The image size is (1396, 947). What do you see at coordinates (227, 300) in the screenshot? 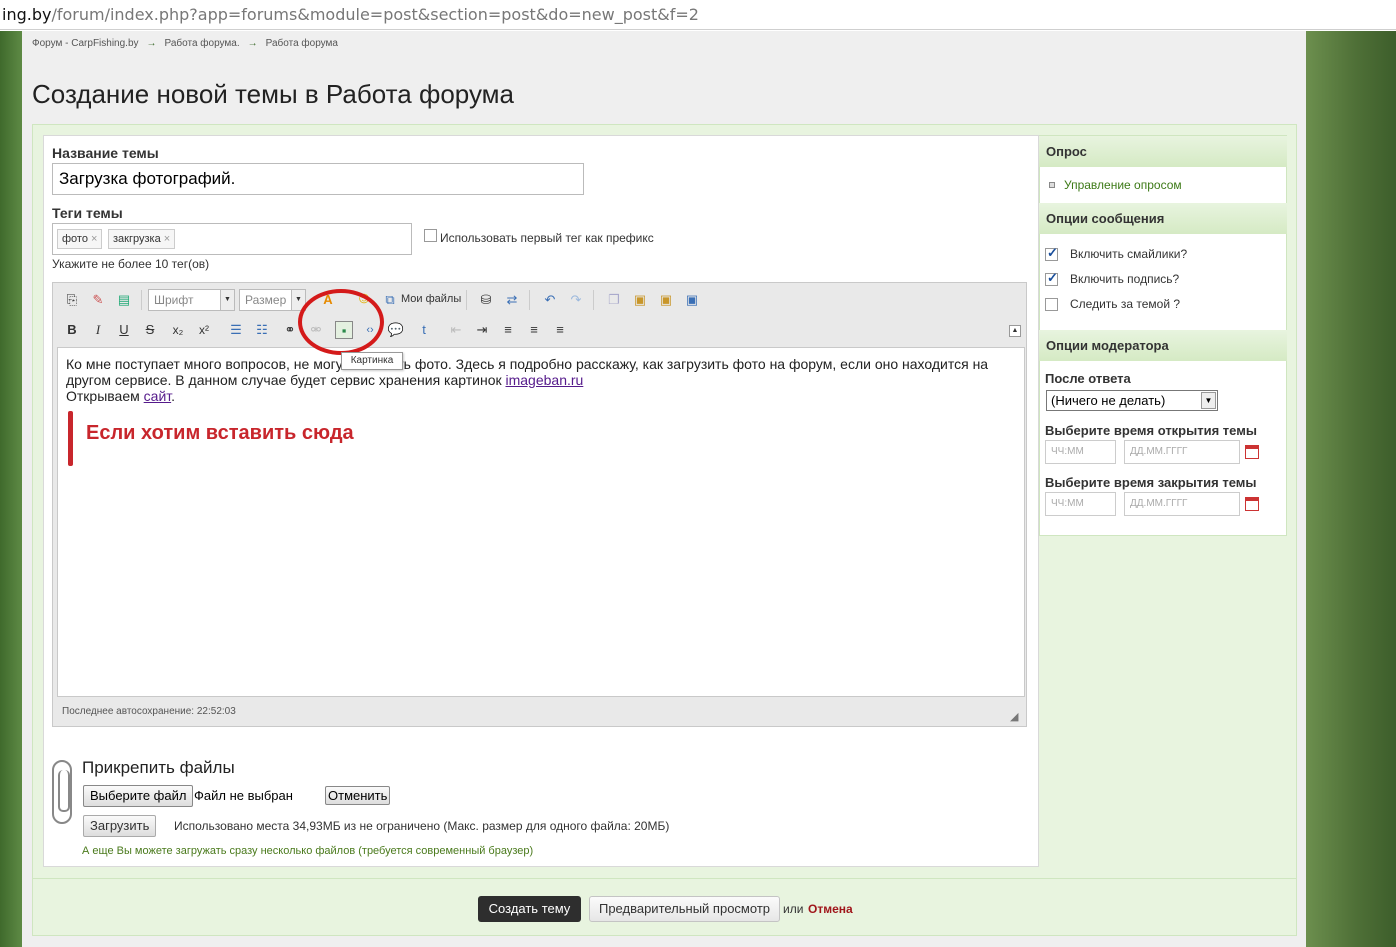
I see `chevron-down-icon: ▼` at bounding box center [227, 300].